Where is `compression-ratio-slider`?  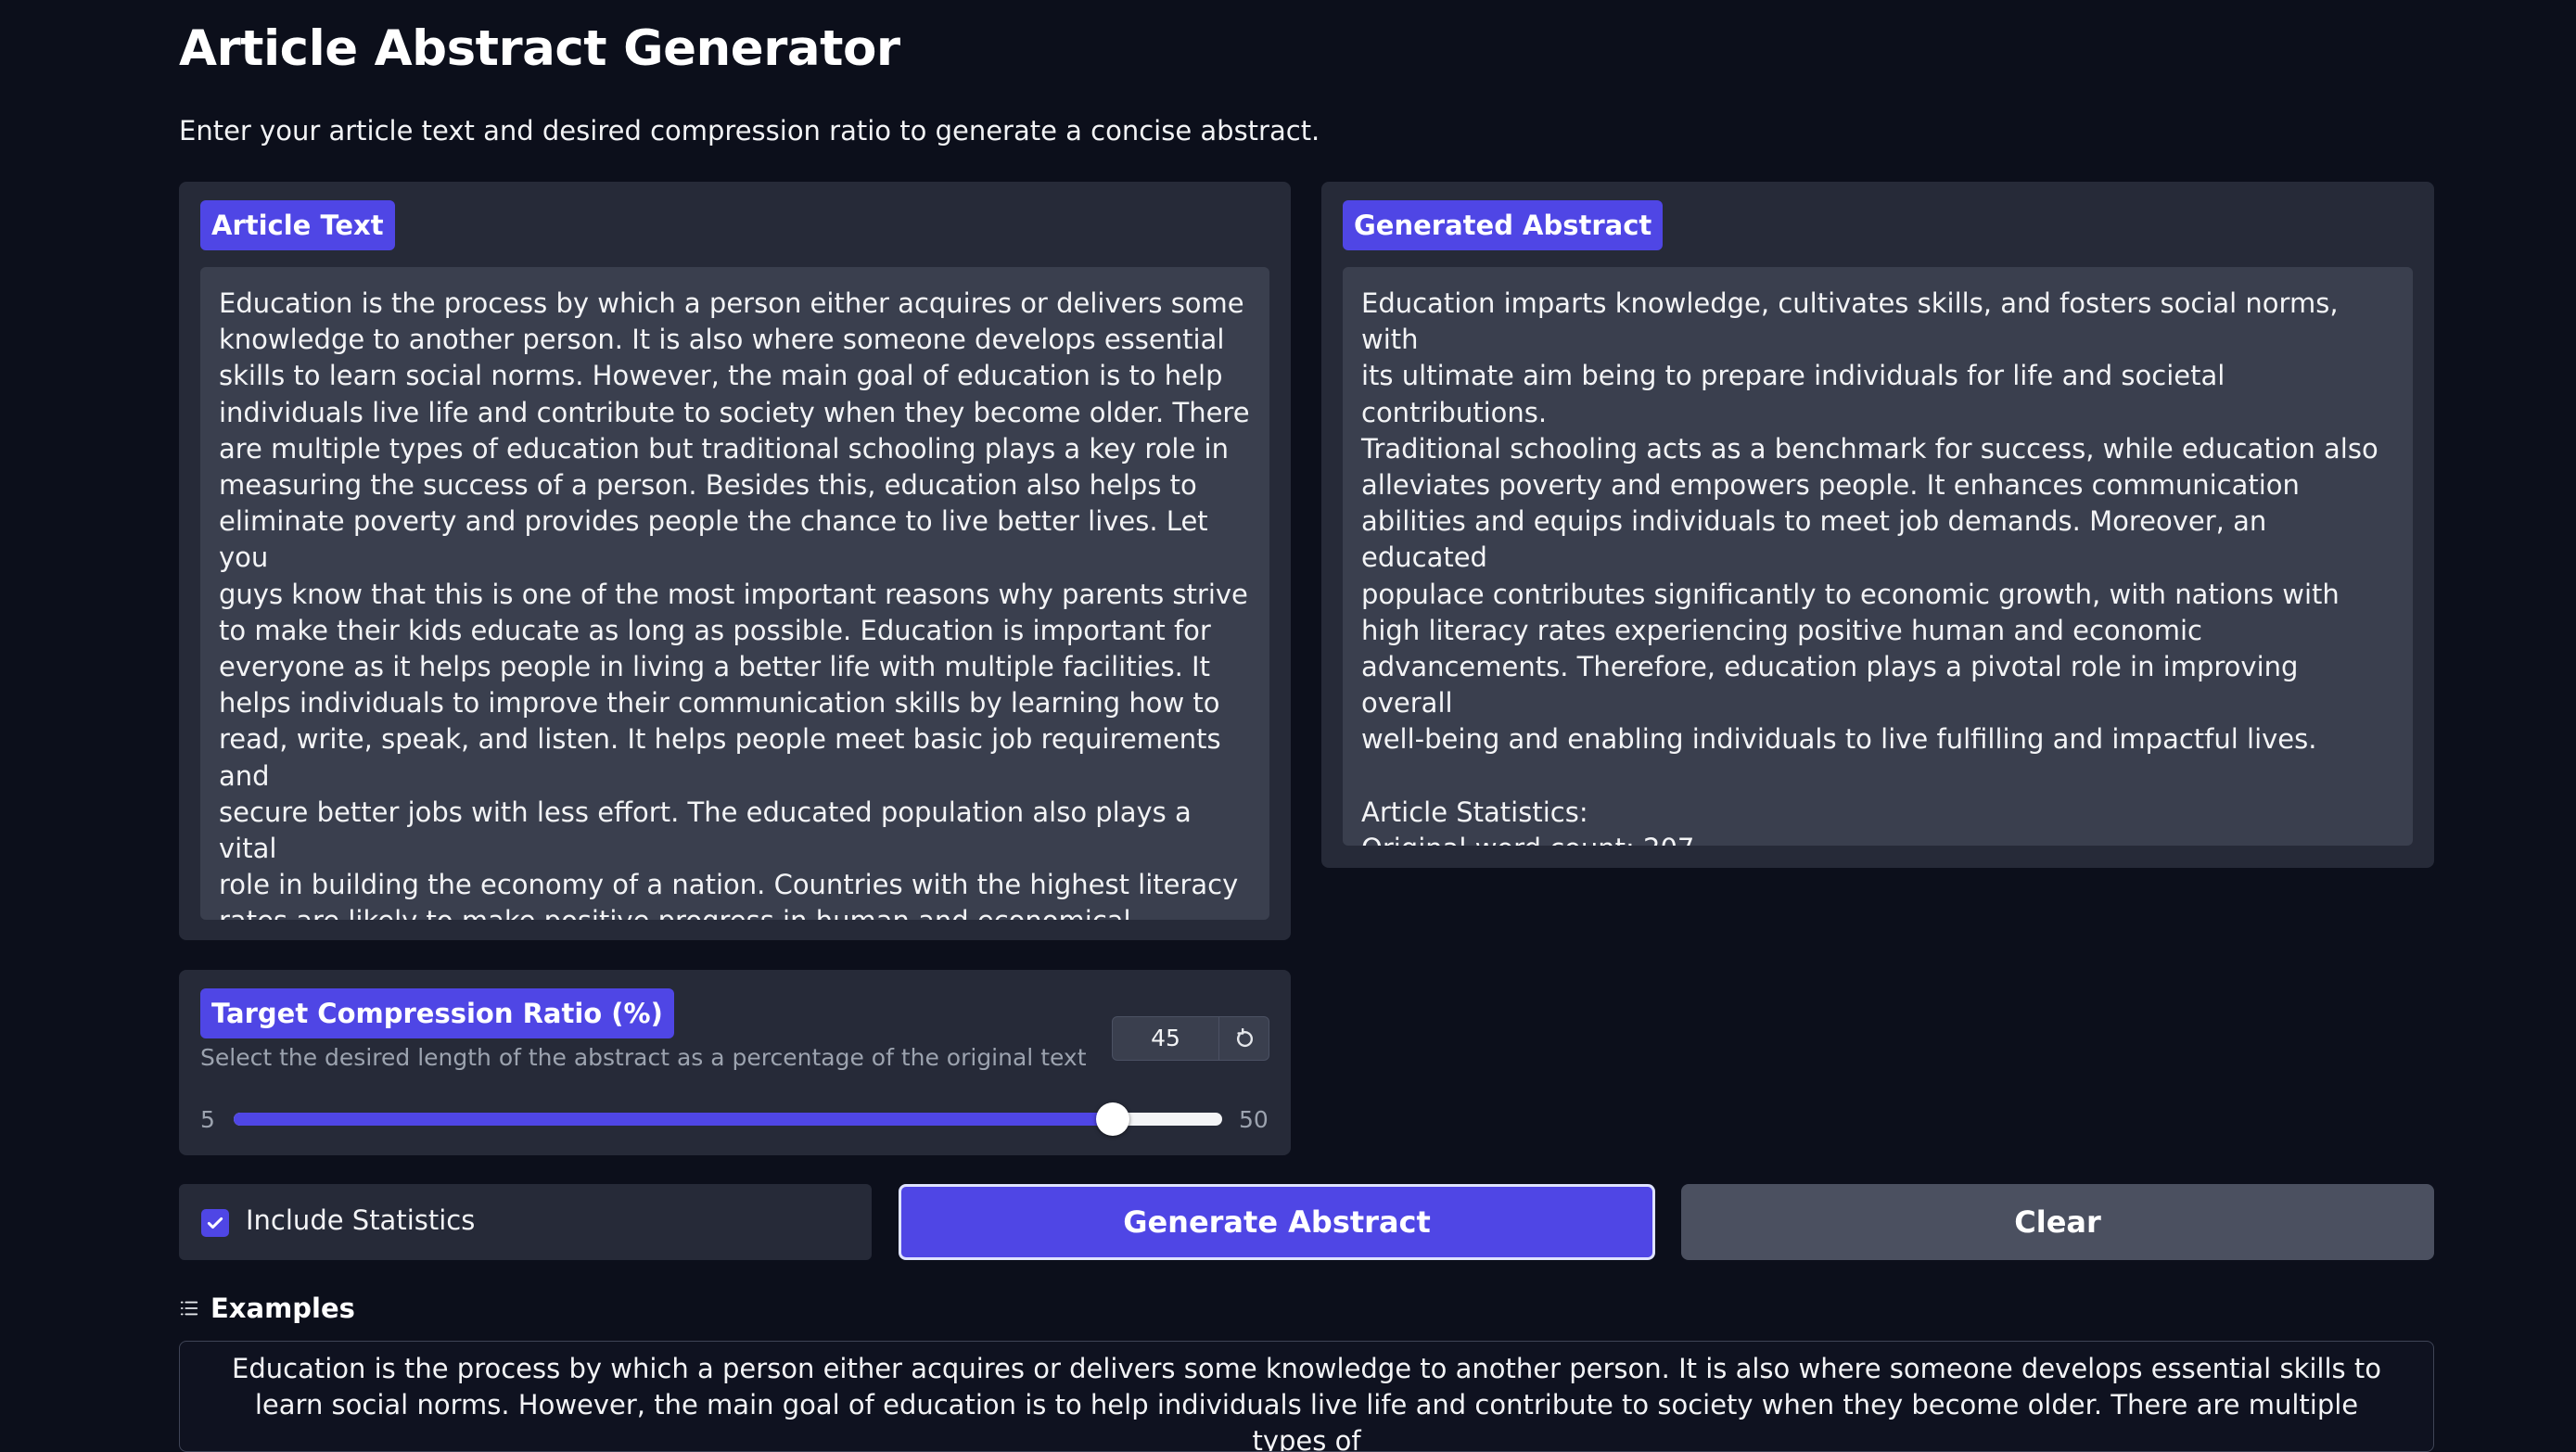
compression-ratio-slider is located at coordinates (728, 1119).